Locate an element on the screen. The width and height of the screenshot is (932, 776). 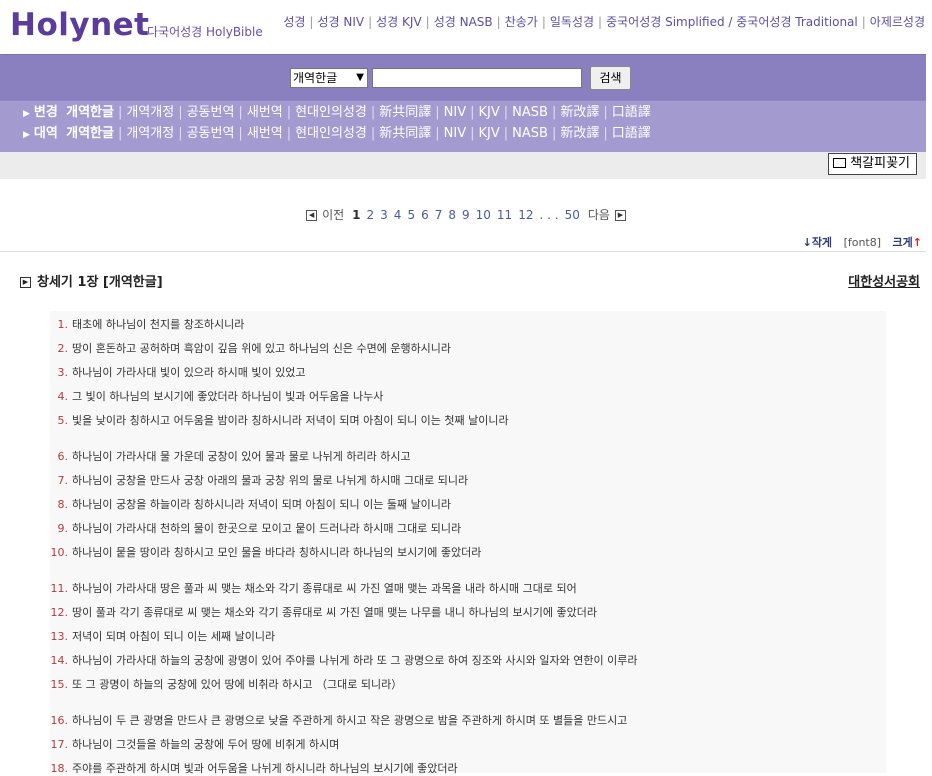
page-link: 5 is located at coordinates (411, 215).